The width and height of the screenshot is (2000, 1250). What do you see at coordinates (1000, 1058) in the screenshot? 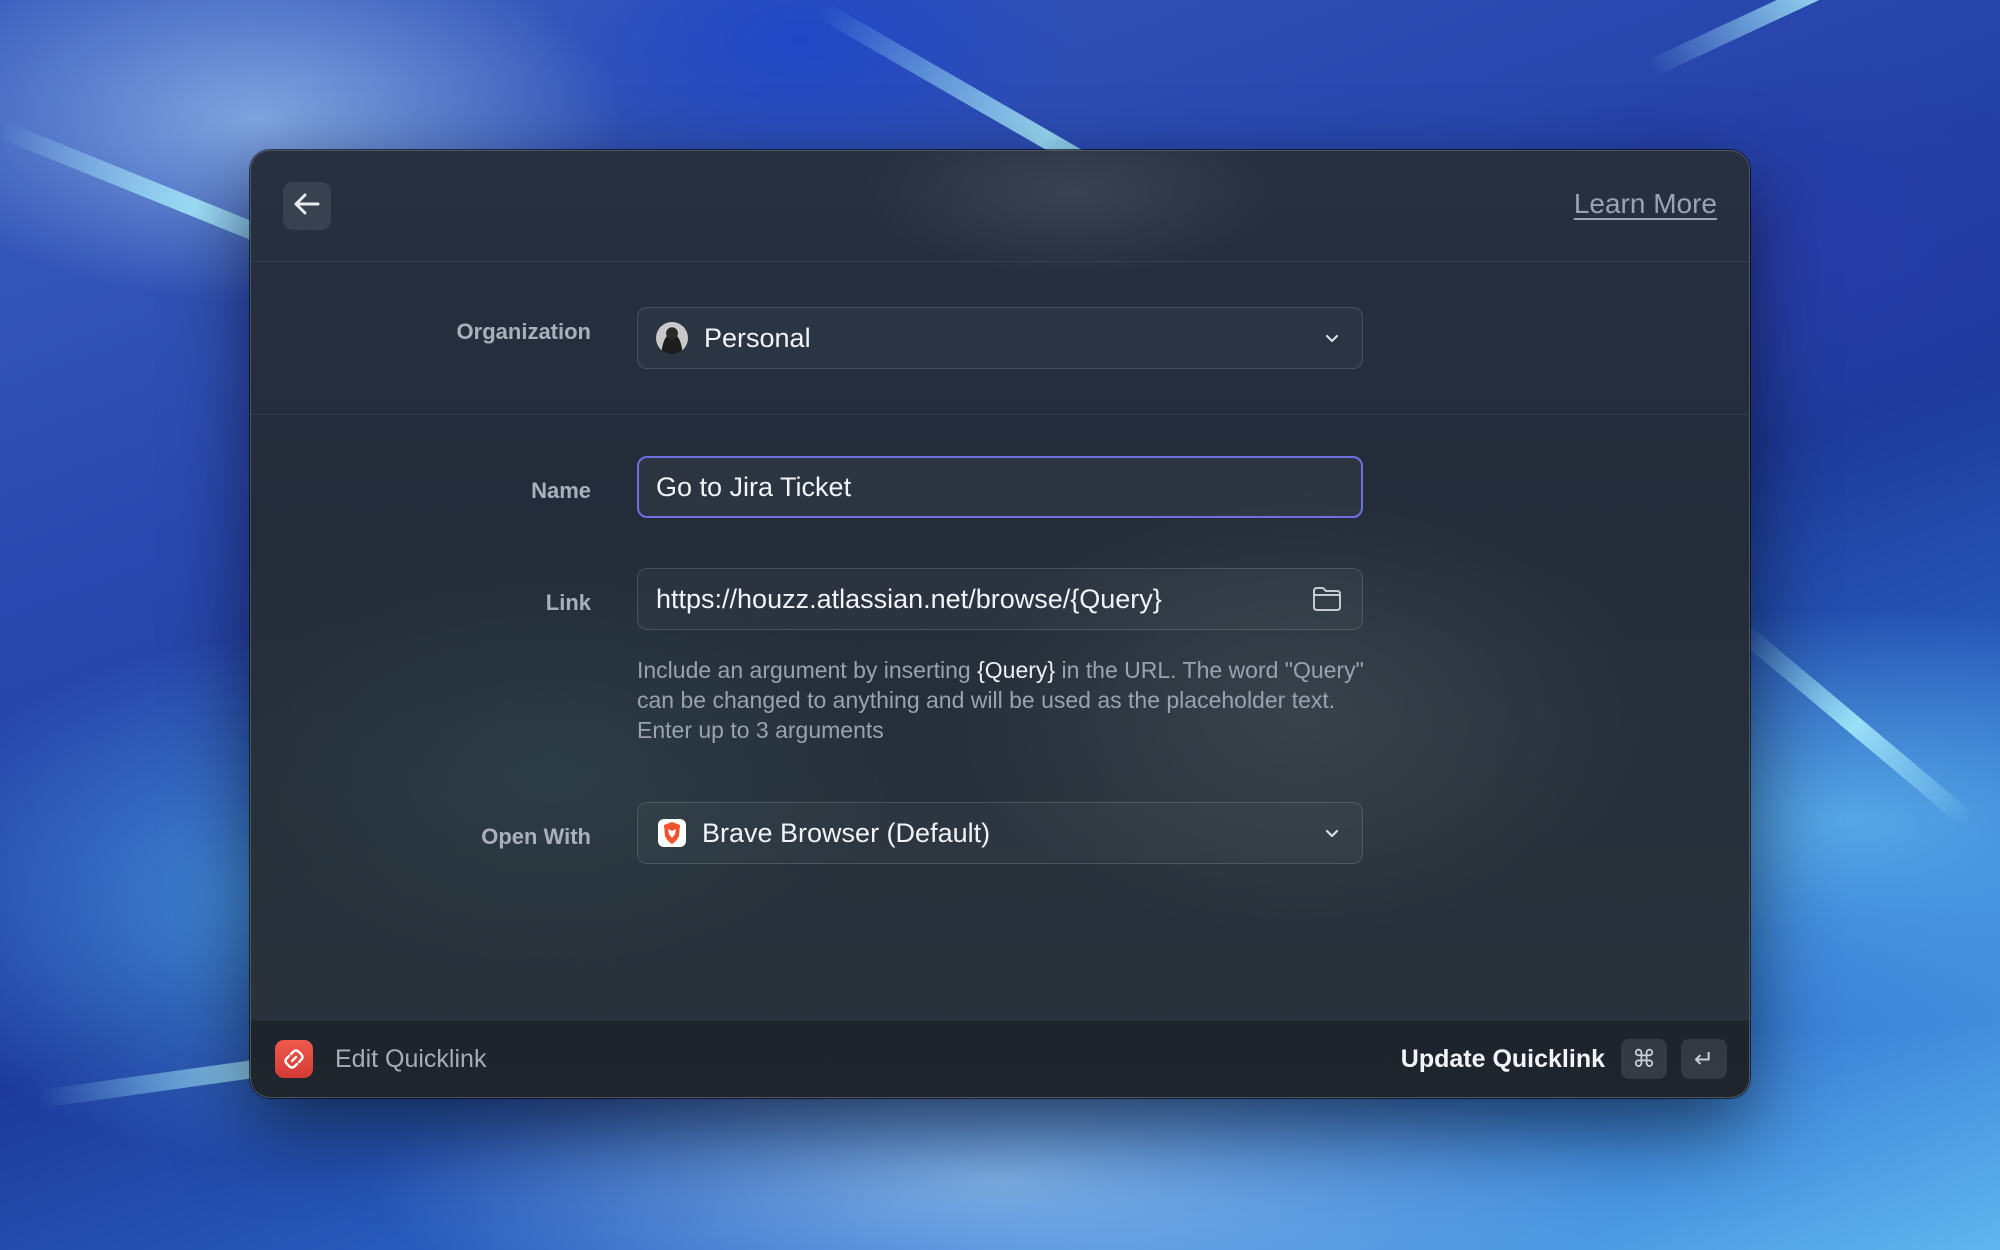
I see `action-bar: Edit Quicklink Update Quicklink ⌘ ↵` at bounding box center [1000, 1058].